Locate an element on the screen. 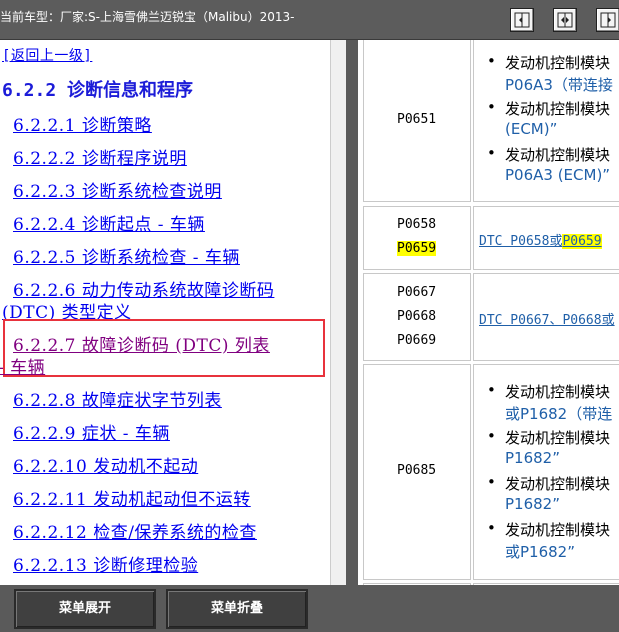  dtc-code: P0685 is located at coordinates (417, 470).